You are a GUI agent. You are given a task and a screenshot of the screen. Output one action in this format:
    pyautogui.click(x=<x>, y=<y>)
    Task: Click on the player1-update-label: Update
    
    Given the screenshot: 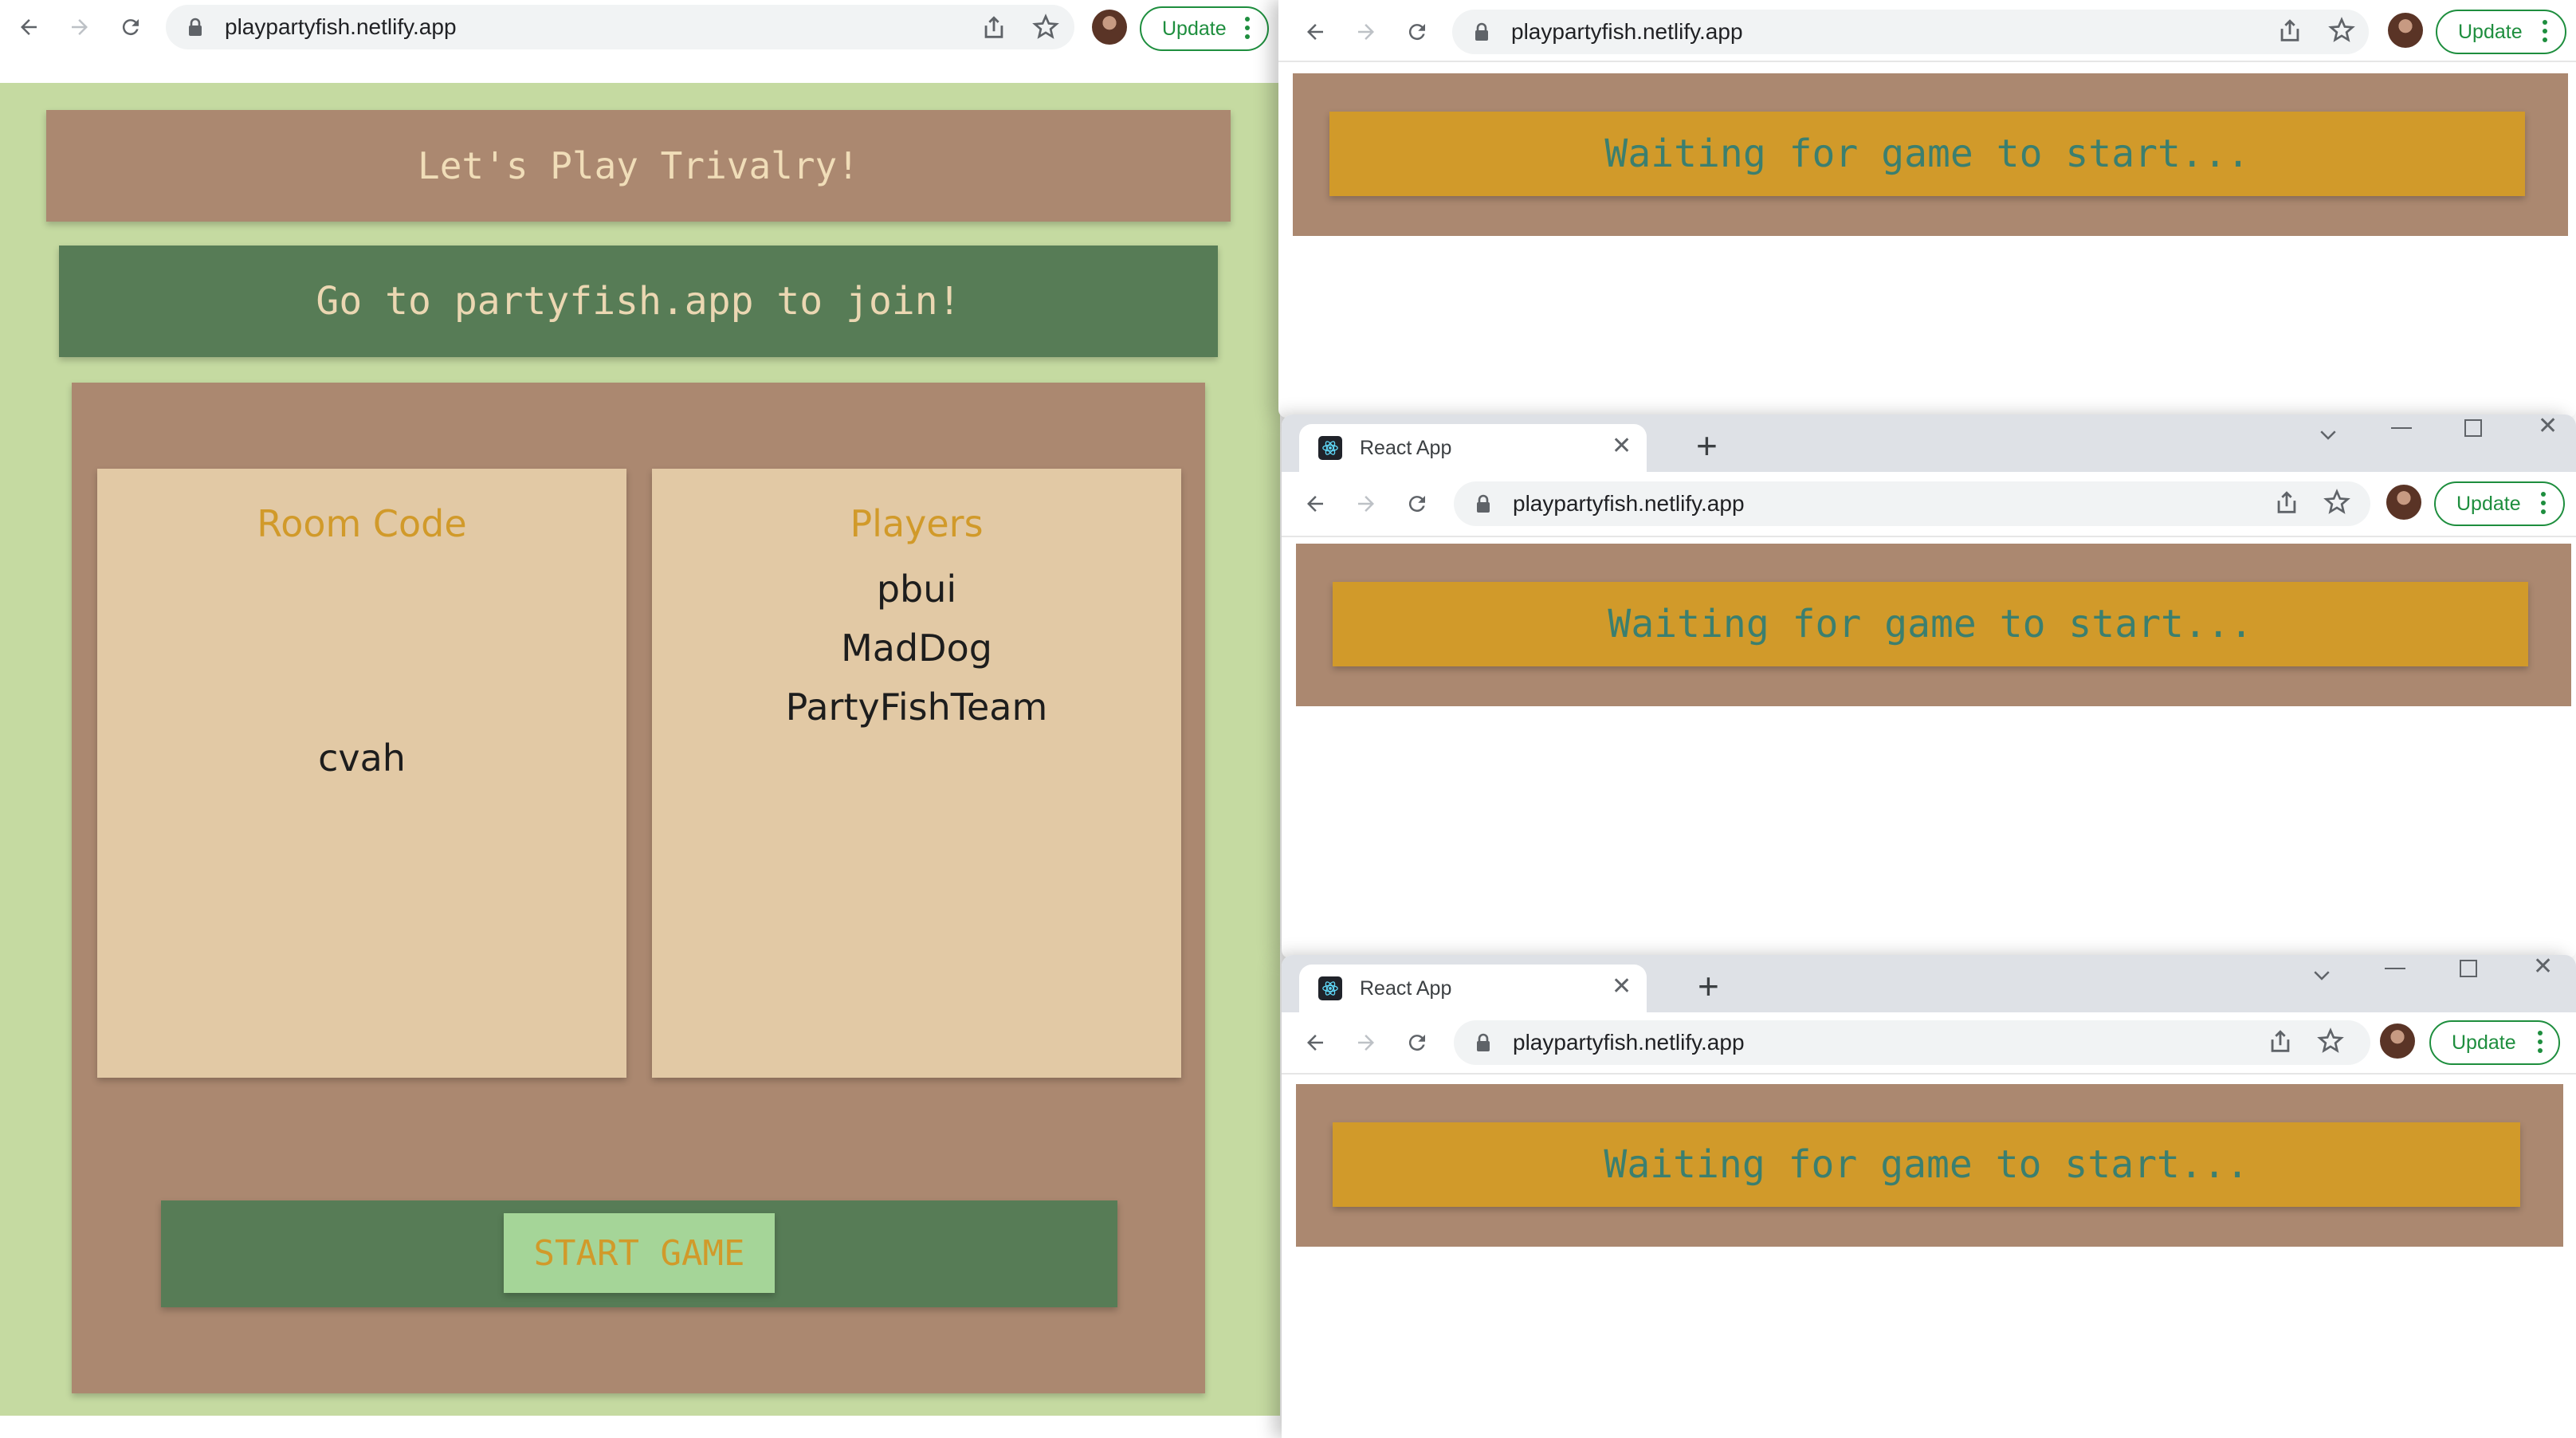 What is the action you would take?
    pyautogui.click(x=2490, y=31)
    